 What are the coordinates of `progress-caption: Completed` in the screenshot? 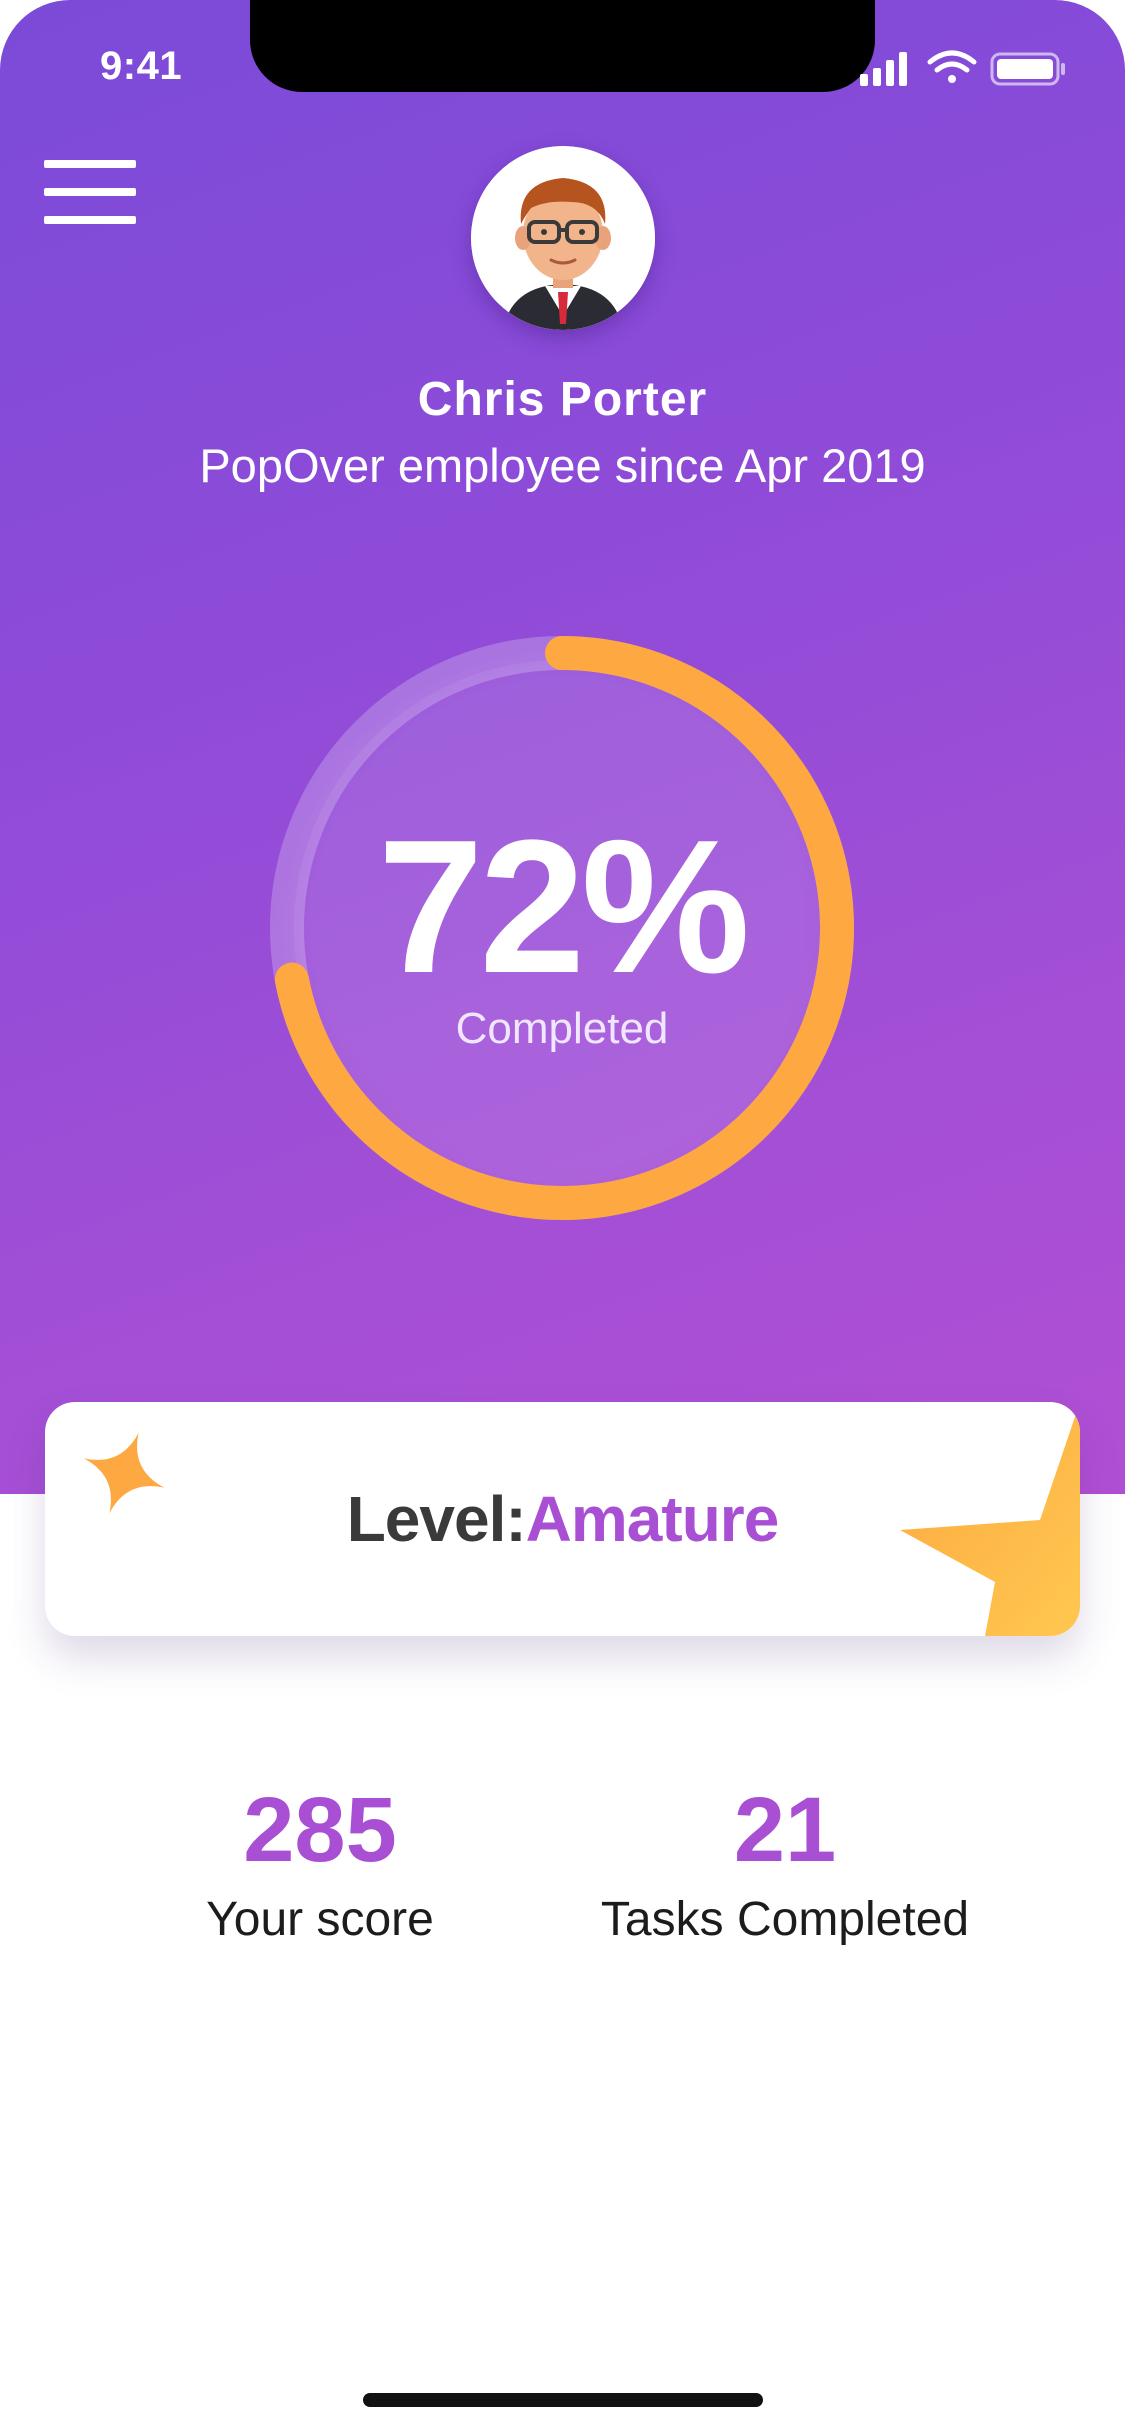 It's located at (562, 1028).